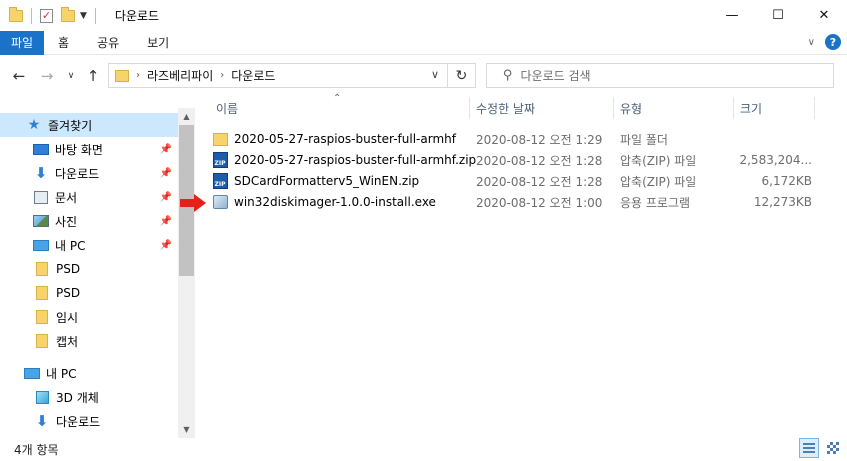  I want to click on tab-home: 홈, so click(63, 43).